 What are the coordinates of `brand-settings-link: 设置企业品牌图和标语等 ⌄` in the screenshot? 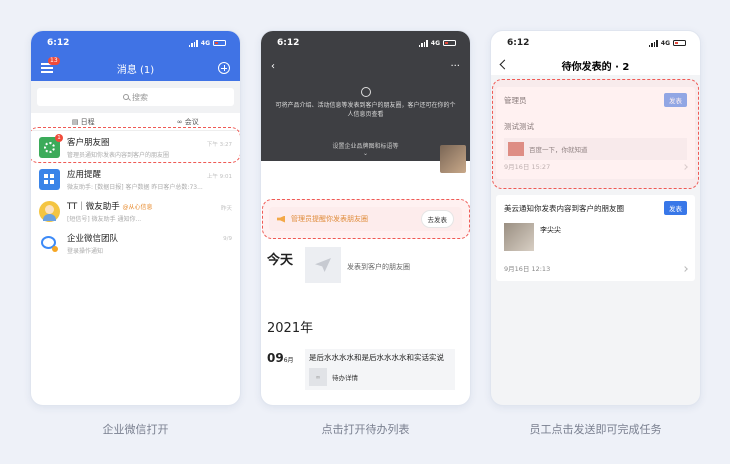 It's located at (365, 149).